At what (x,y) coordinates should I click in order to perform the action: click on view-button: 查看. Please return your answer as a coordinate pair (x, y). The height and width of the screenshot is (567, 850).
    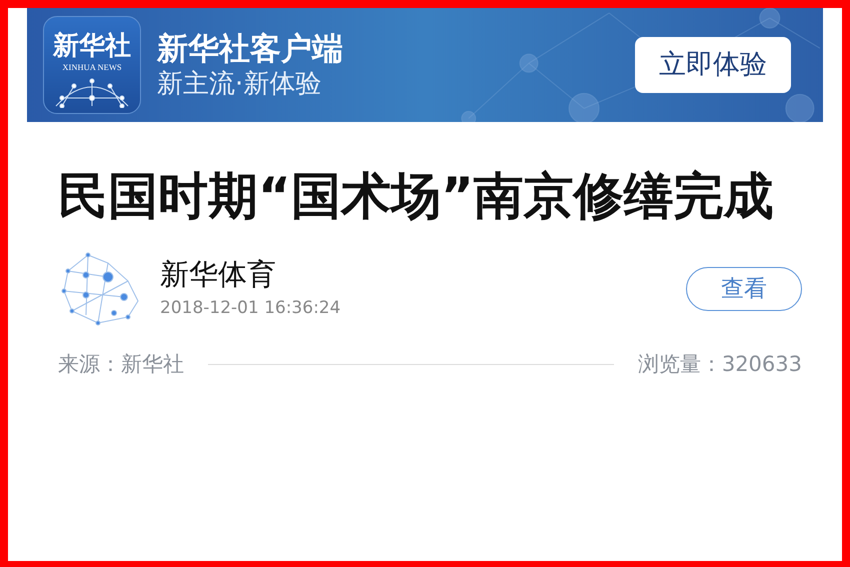
    Looking at the image, I should click on (744, 289).